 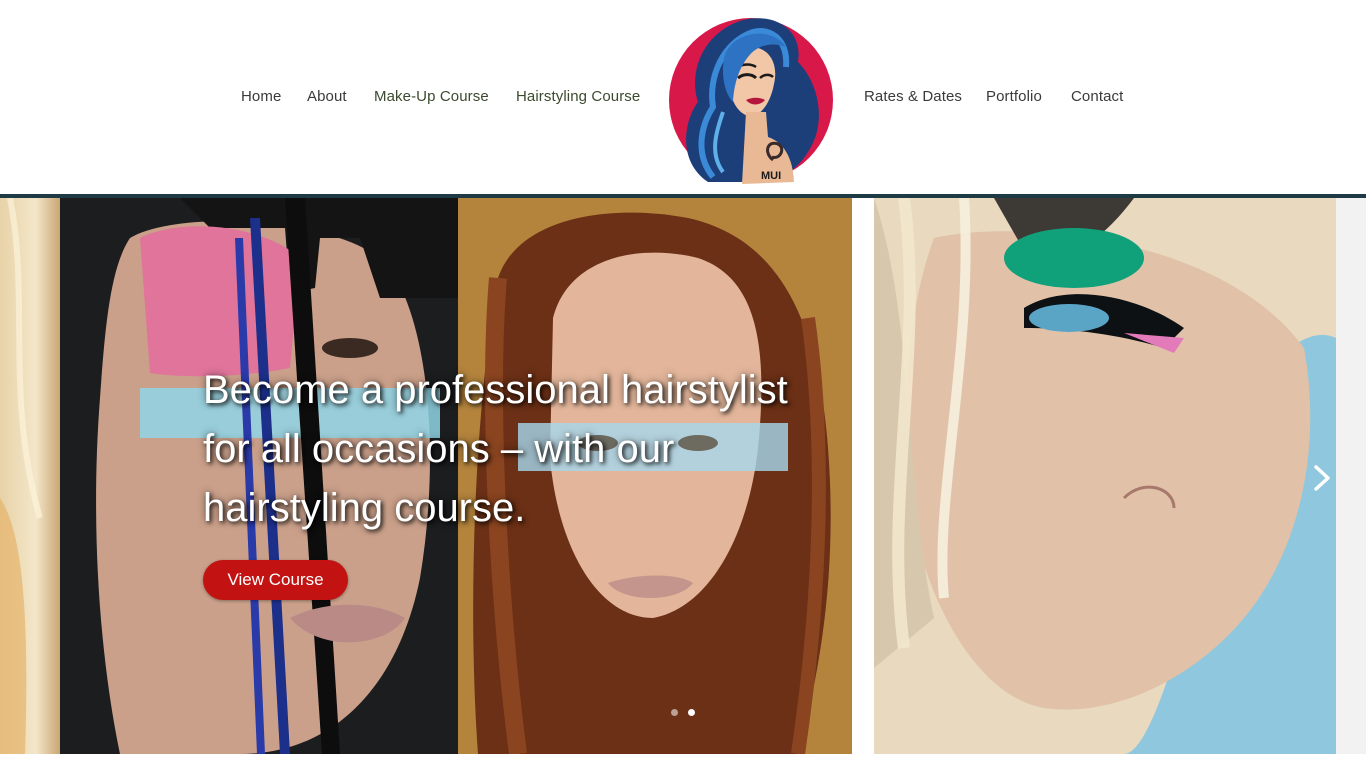 I want to click on nav-rates-dates: Rates & Dates, so click(x=913, y=96).